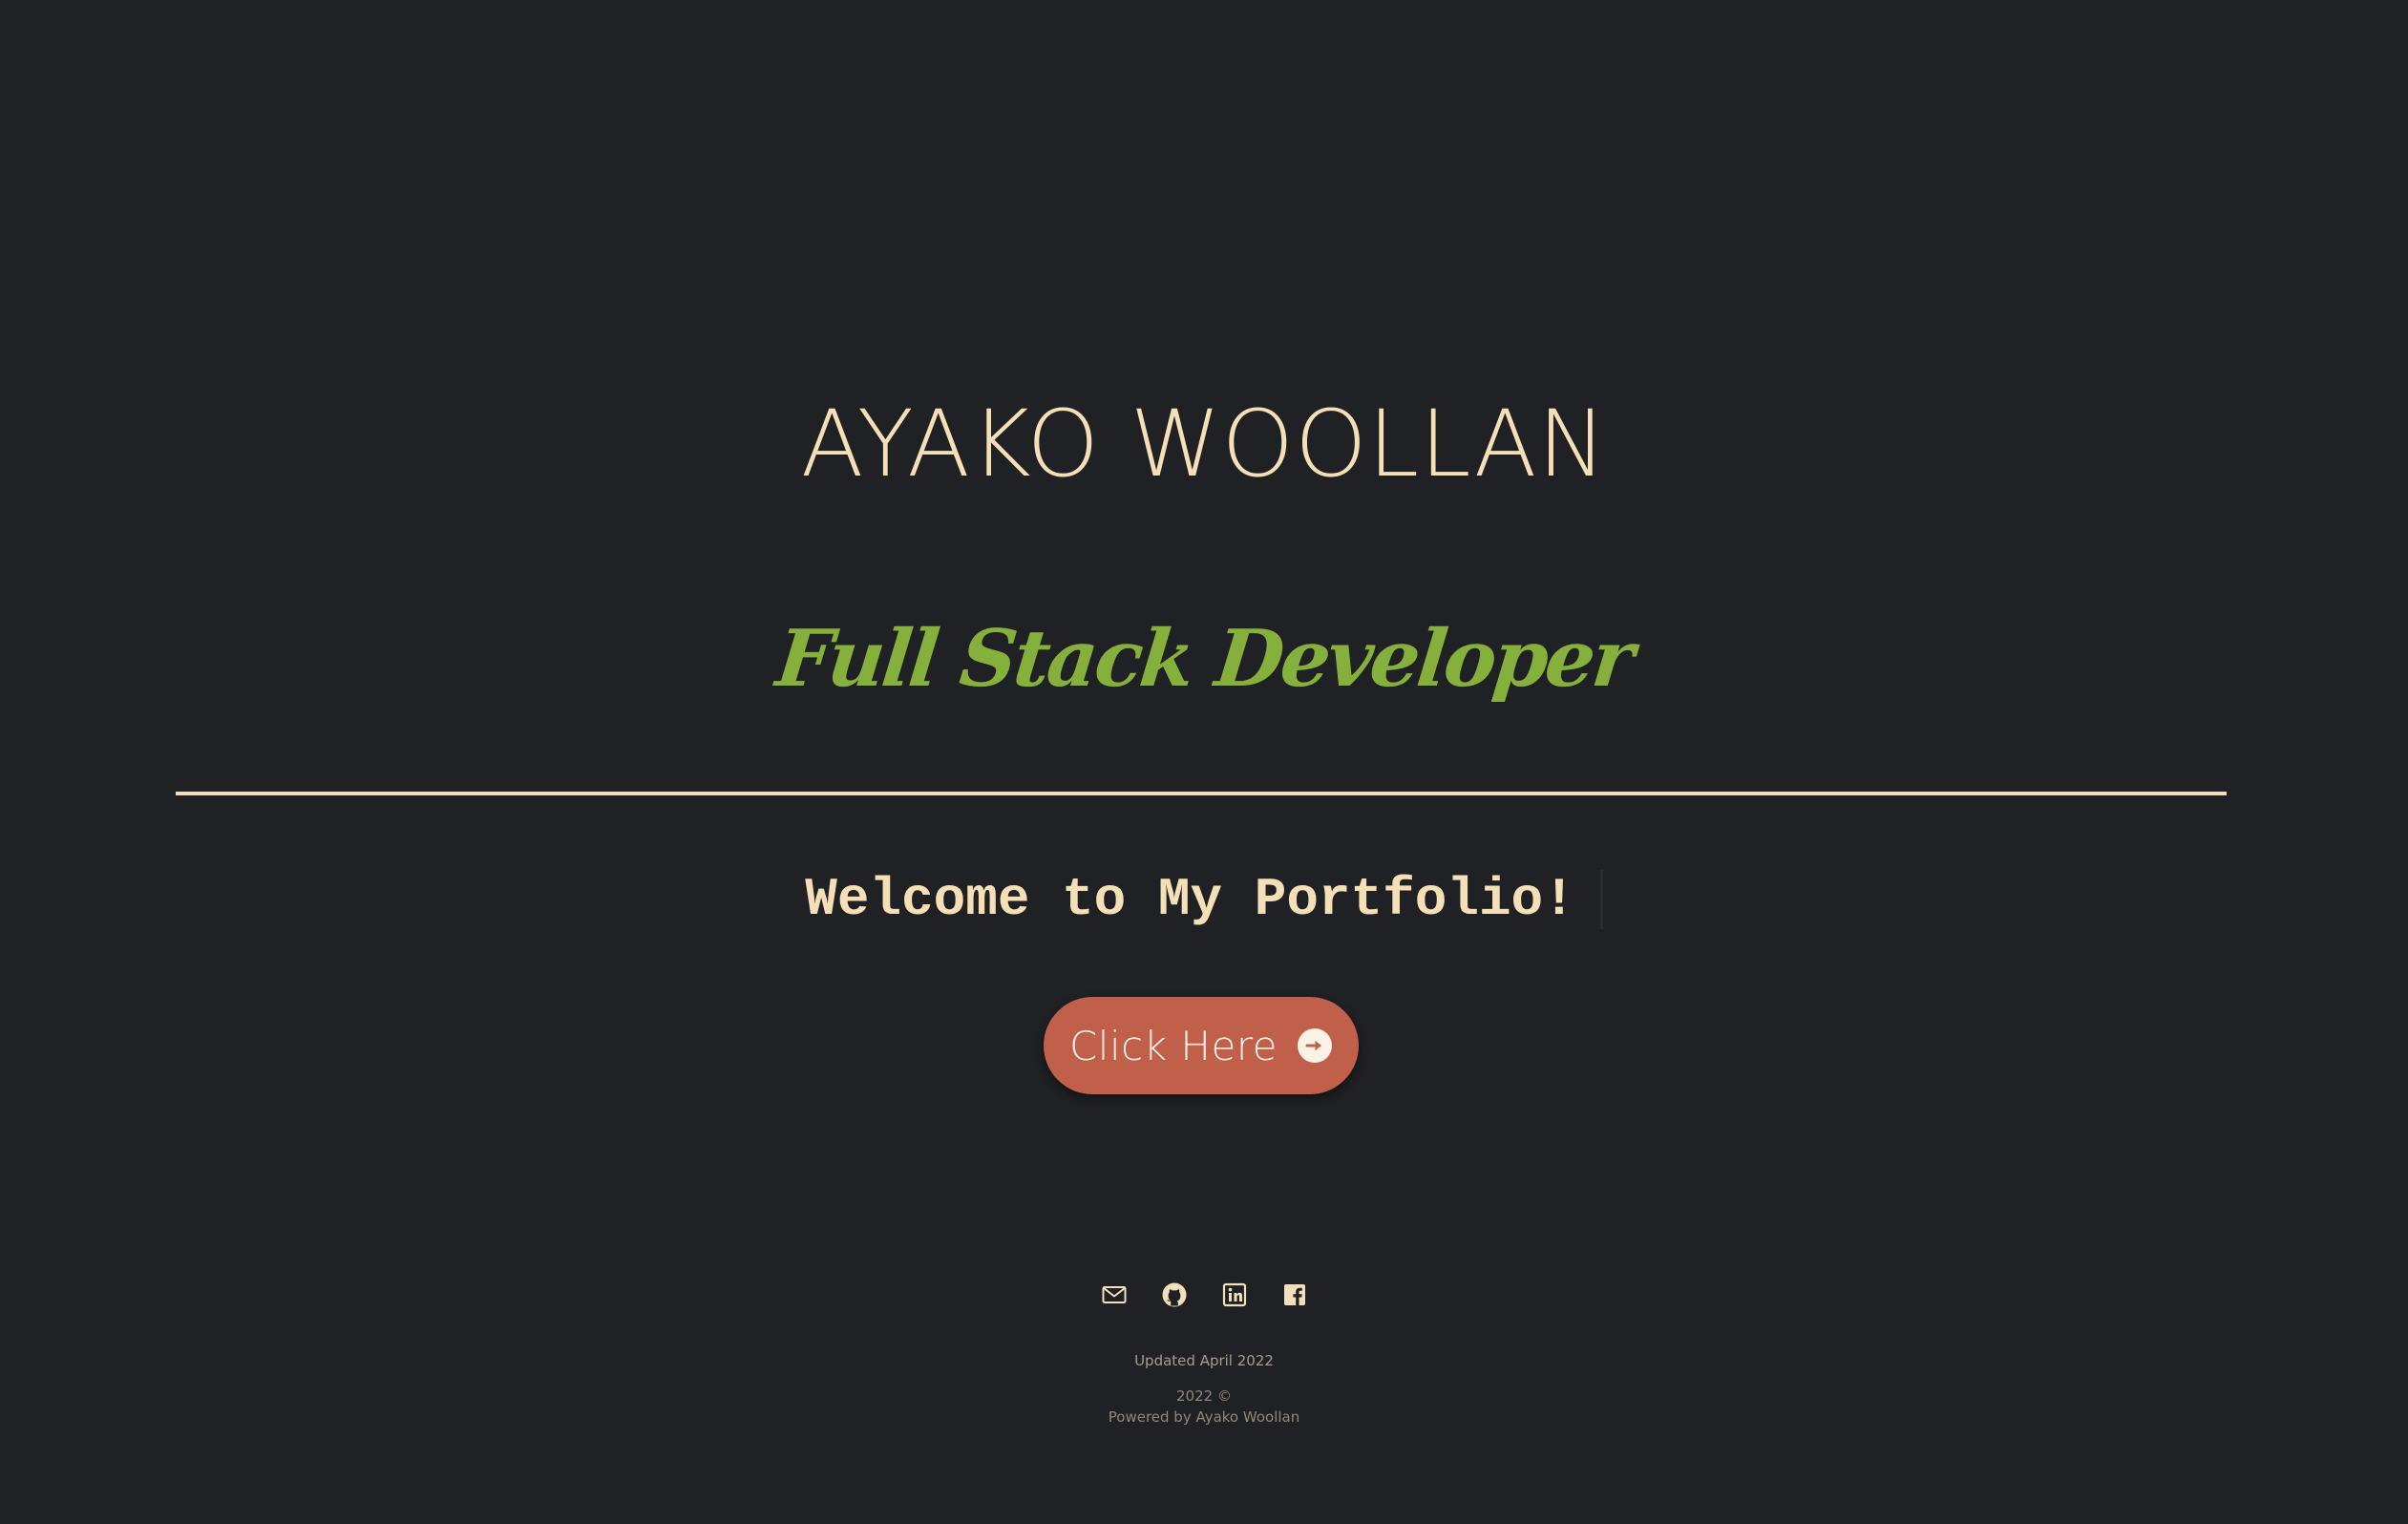 This screenshot has height=1524, width=2408. Describe the element at coordinates (1204, 1396) in the screenshot. I see `copyright-text: 2022 ©` at that location.